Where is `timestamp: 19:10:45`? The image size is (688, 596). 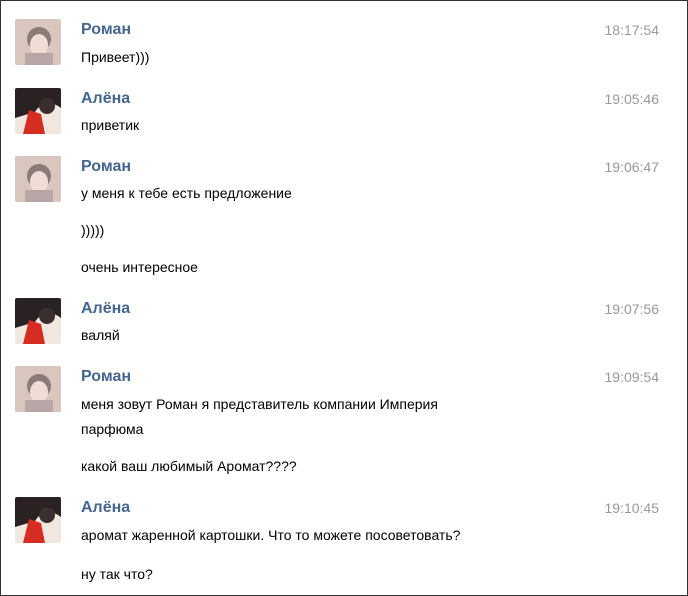
timestamp: 19:10:45 is located at coordinates (632, 508).